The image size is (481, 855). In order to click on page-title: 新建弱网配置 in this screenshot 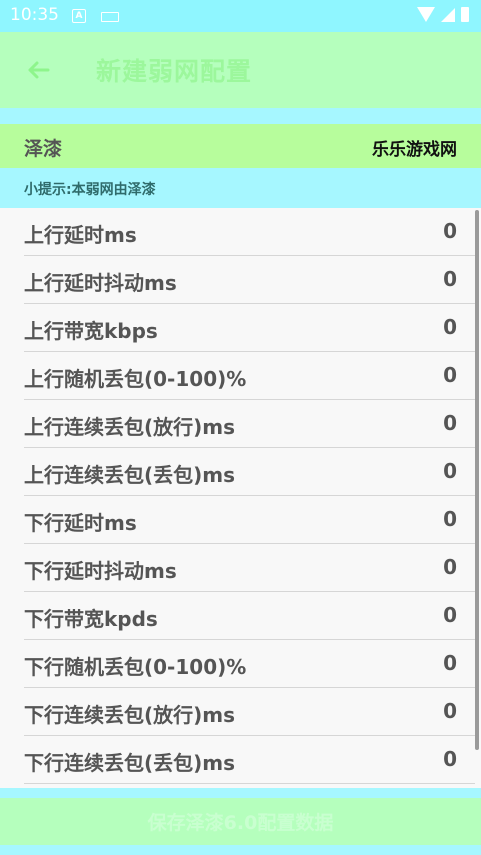, I will do `click(174, 71)`.